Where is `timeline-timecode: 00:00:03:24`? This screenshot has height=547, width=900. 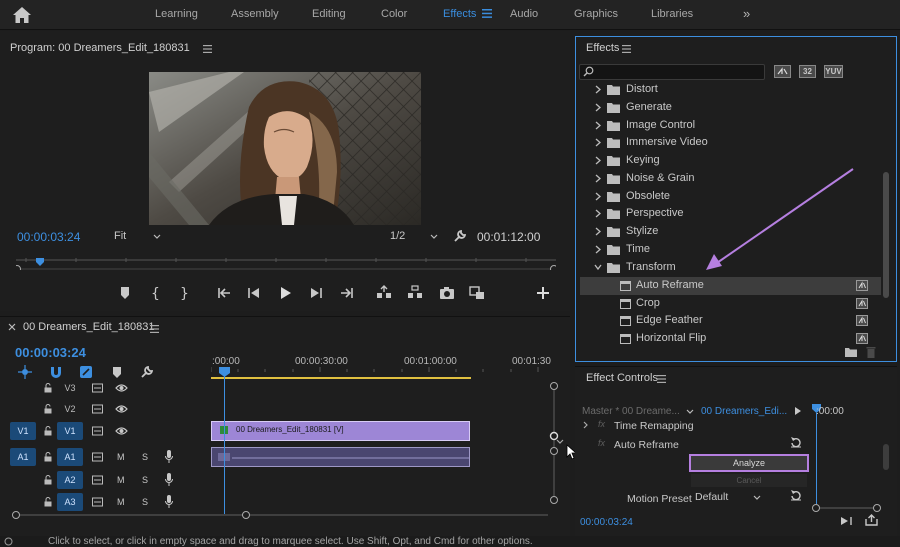 timeline-timecode: 00:00:03:24 is located at coordinates (50, 352).